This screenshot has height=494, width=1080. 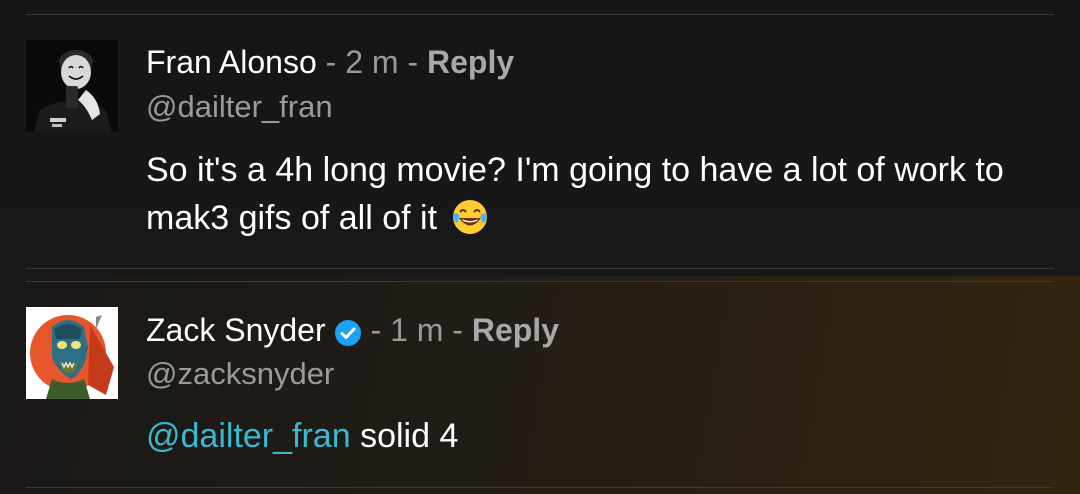 What do you see at coordinates (404, 436) in the screenshot?
I see `comment-body: solid 4` at bounding box center [404, 436].